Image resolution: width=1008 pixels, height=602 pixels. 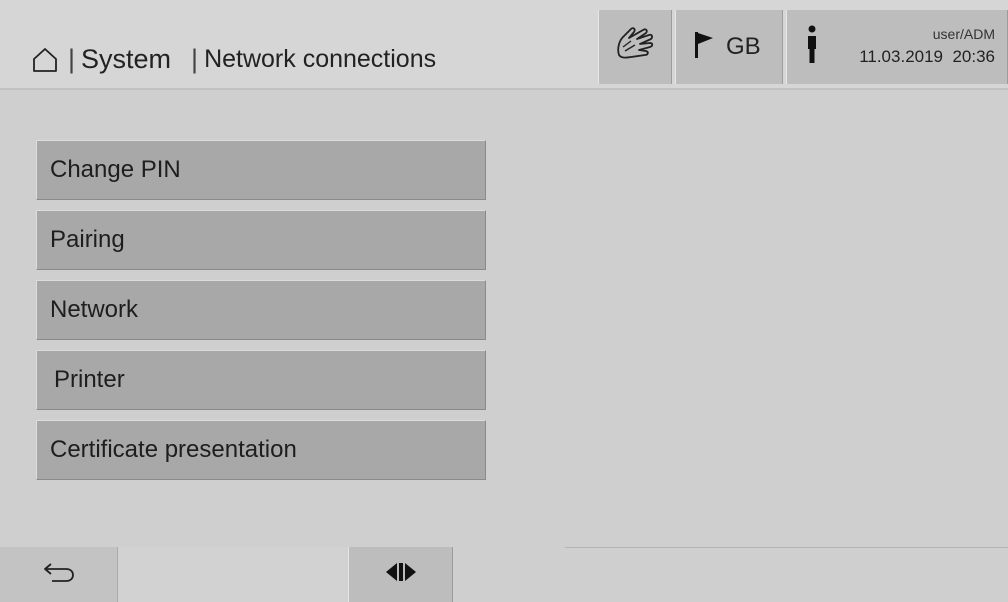 I want to click on language-button: GB, so click(x=729, y=47).